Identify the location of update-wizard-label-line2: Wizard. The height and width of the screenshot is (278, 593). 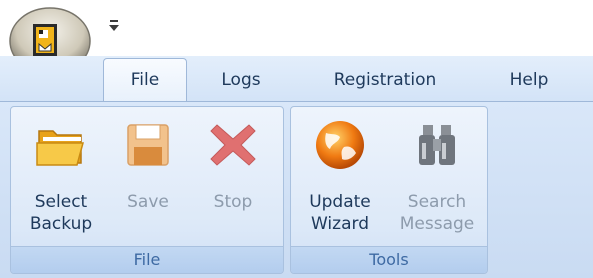
(340, 224).